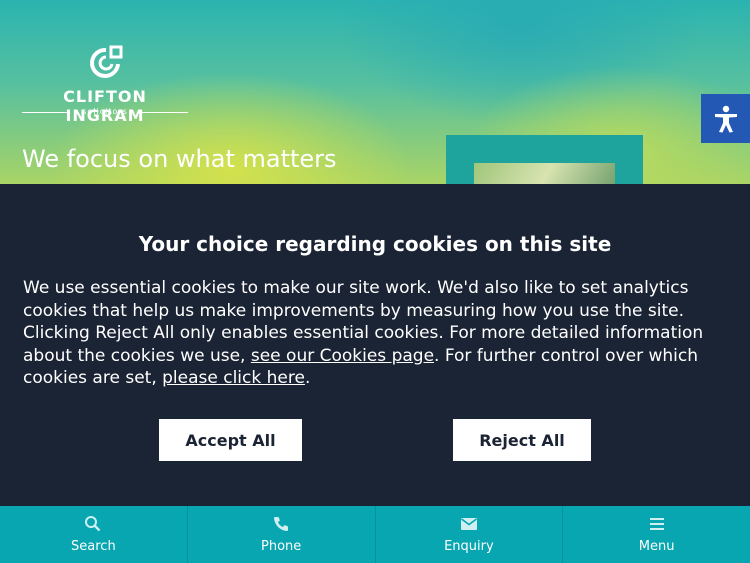  What do you see at coordinates (164, 112) in the screenshot?
I see `logo-divider` at bounding box center [164, 112].